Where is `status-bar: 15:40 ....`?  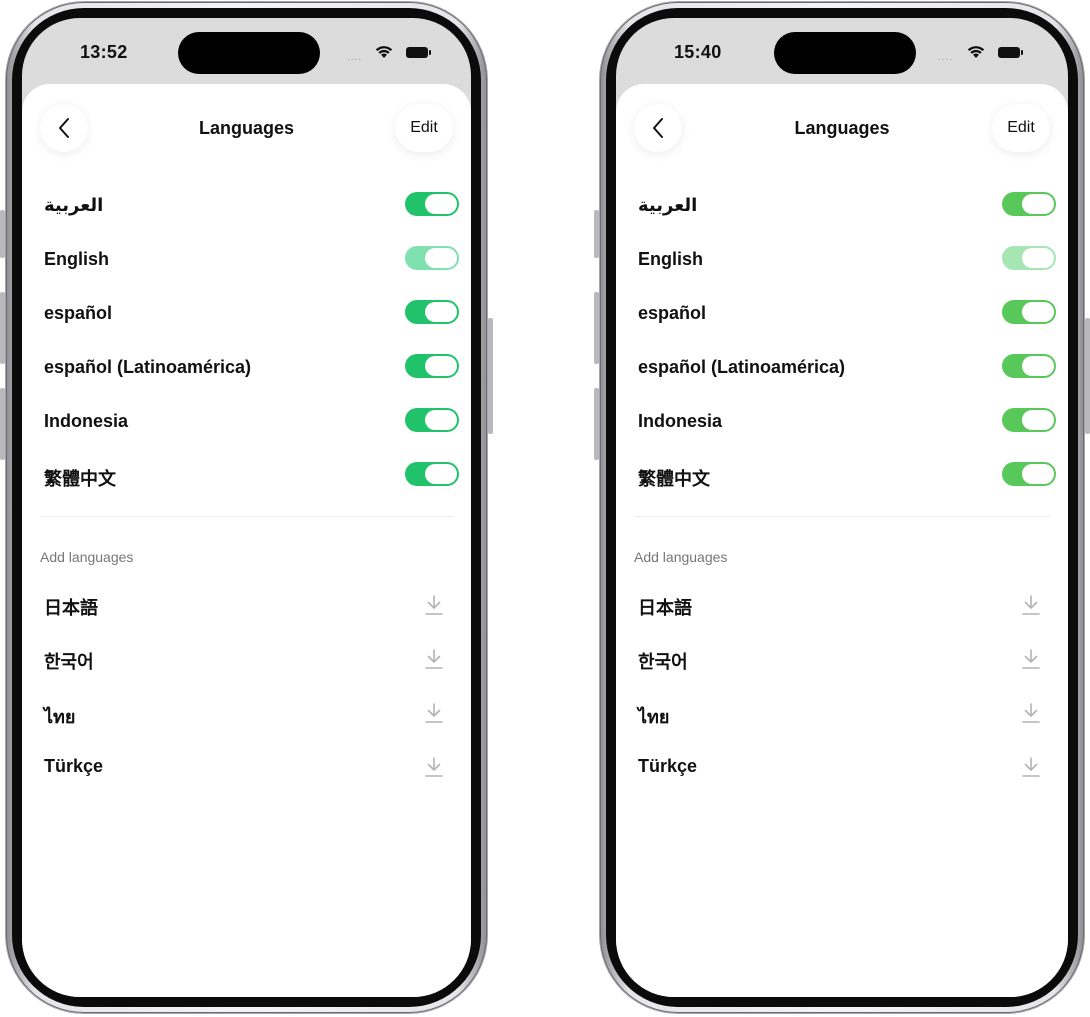
status-bar: 15:40 .... is located at coordinates (842, 52).